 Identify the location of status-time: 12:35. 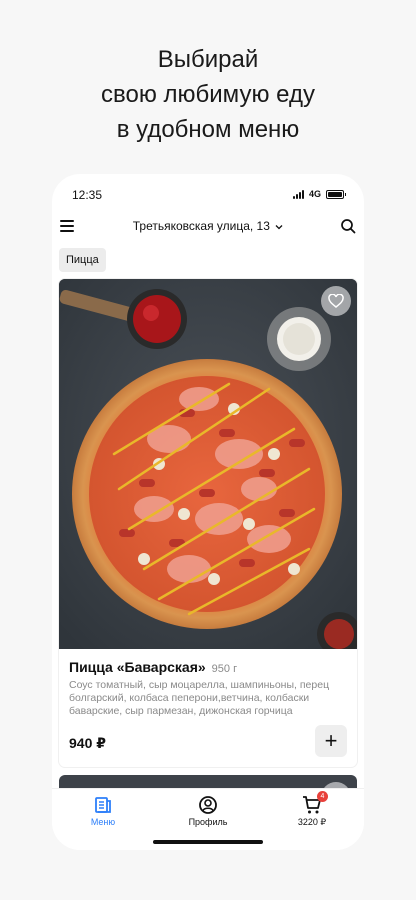
(87, 195).